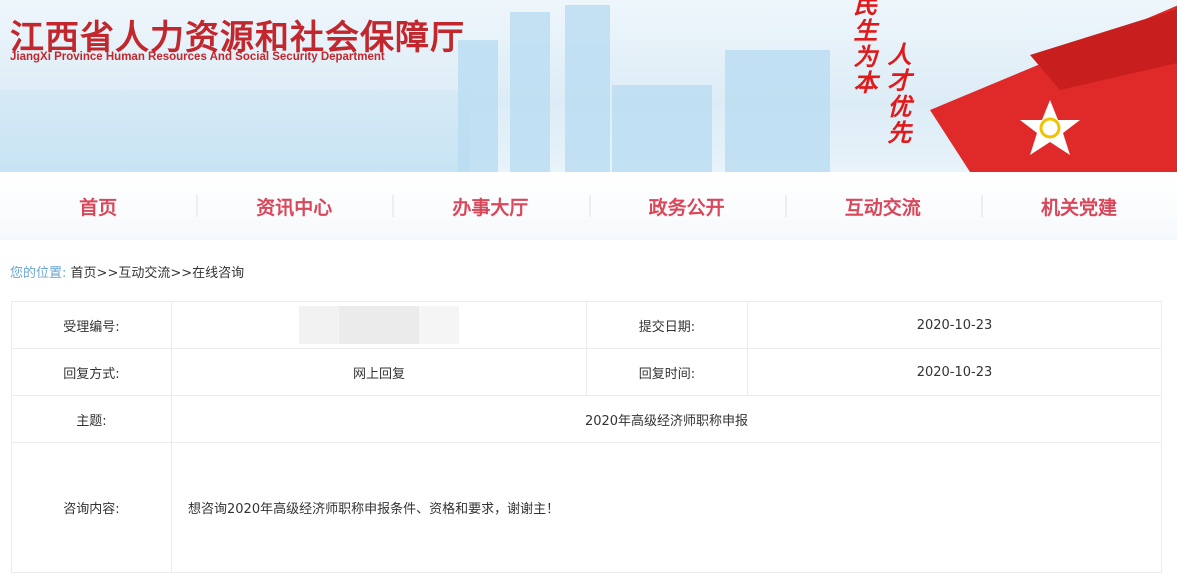 The width and height of the screenshot is (1177, 573). I want to click on table-row: 主题: 2020年高级经济师职称申报, so click(586, 419).